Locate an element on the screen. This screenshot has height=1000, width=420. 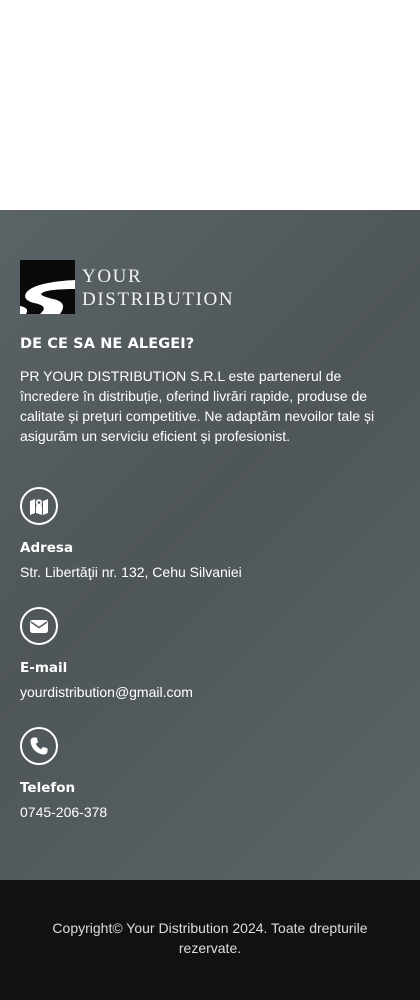
road-logo-icon is located at coordinates (47, 287).